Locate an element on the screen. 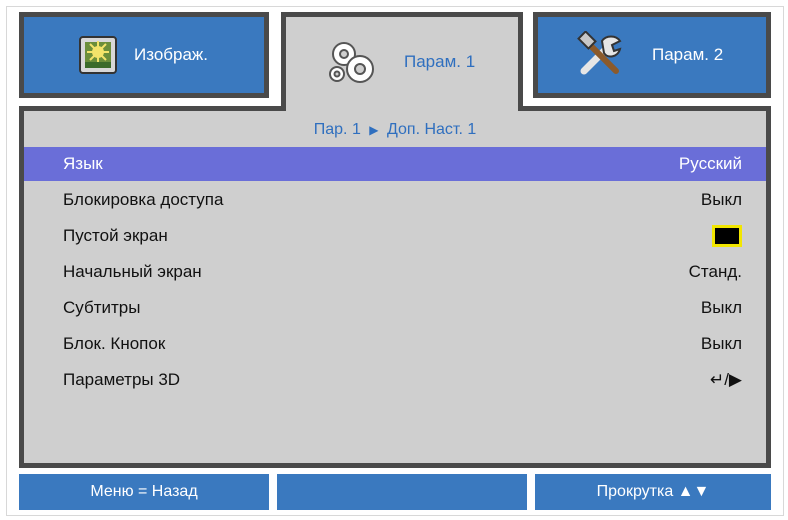 This screenshot has width=788, height=520. enter-arrow-icon: ↵/▶ is located at coordinates (725, 379).